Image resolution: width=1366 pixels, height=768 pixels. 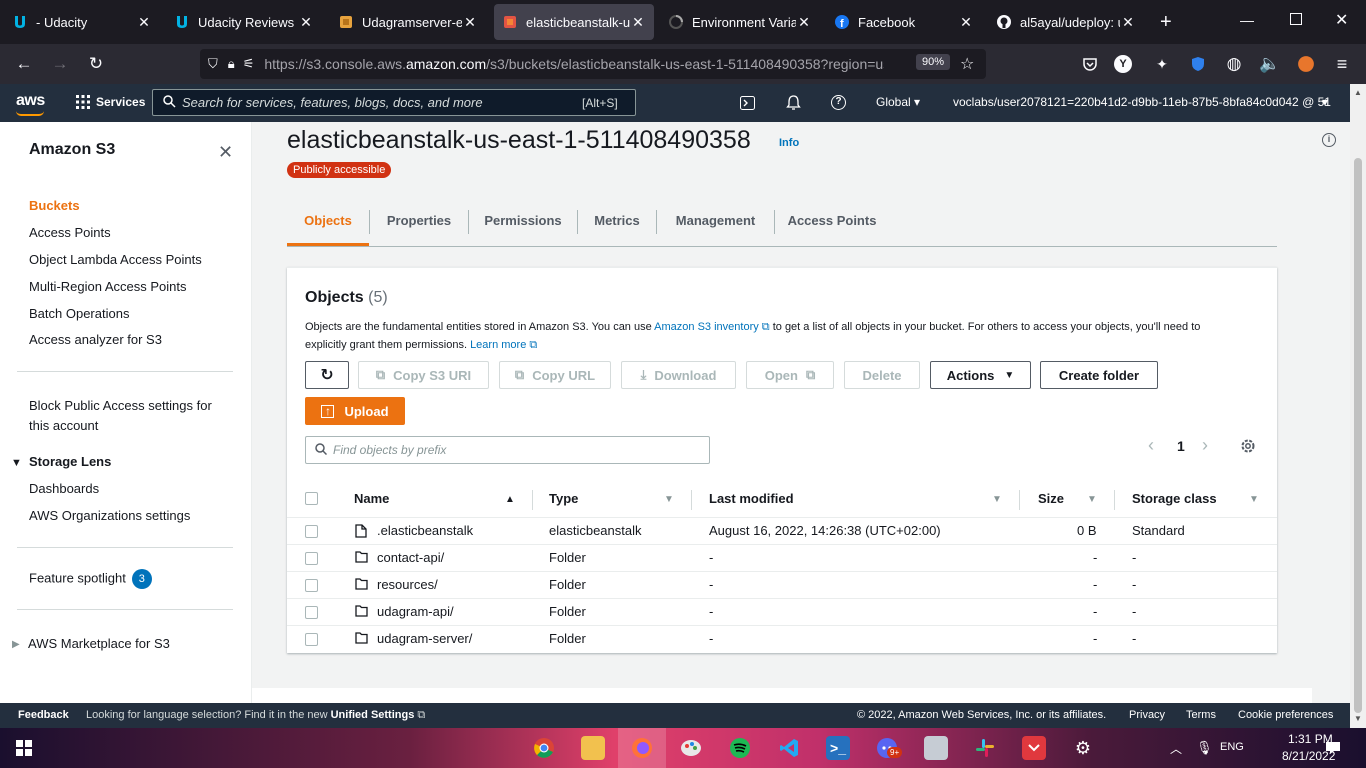 What do you see at coordinates (751, 501) in the screenshot?
I see `column-header-last-modified: Last modified` at bounding box center [751, 501].